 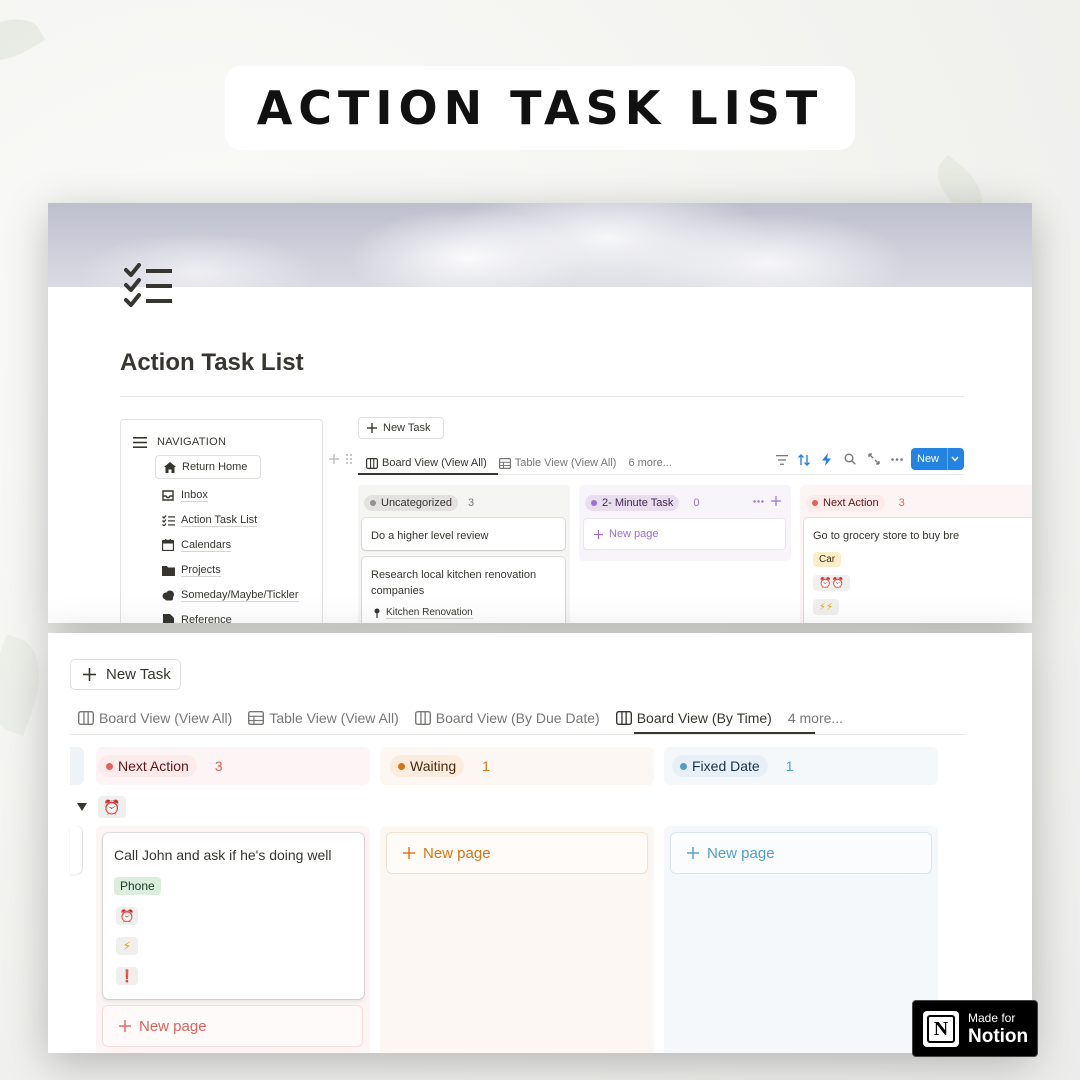 I want to click on status-badge: Uncategorized, so click(x=411, y=503).